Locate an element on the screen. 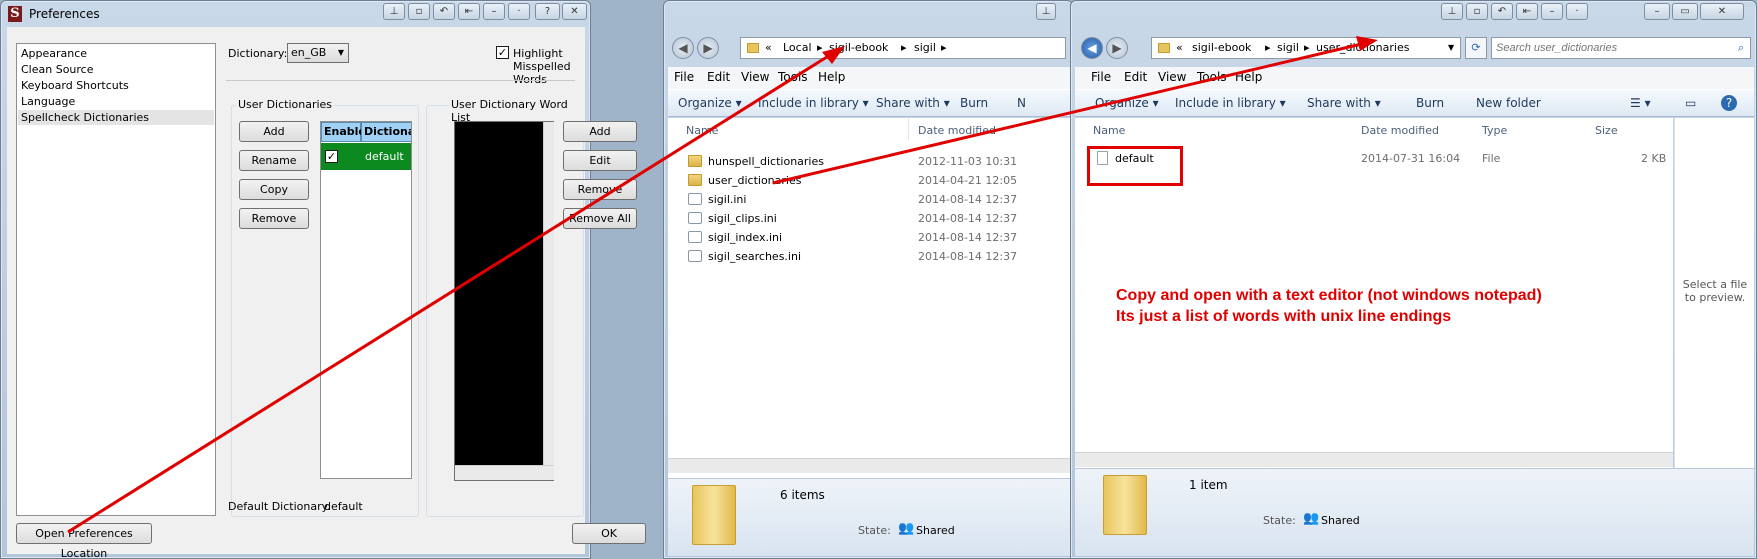 The image size is (1757, 559). maximize-icon: ▭ is located at coordinates (1685, 11).